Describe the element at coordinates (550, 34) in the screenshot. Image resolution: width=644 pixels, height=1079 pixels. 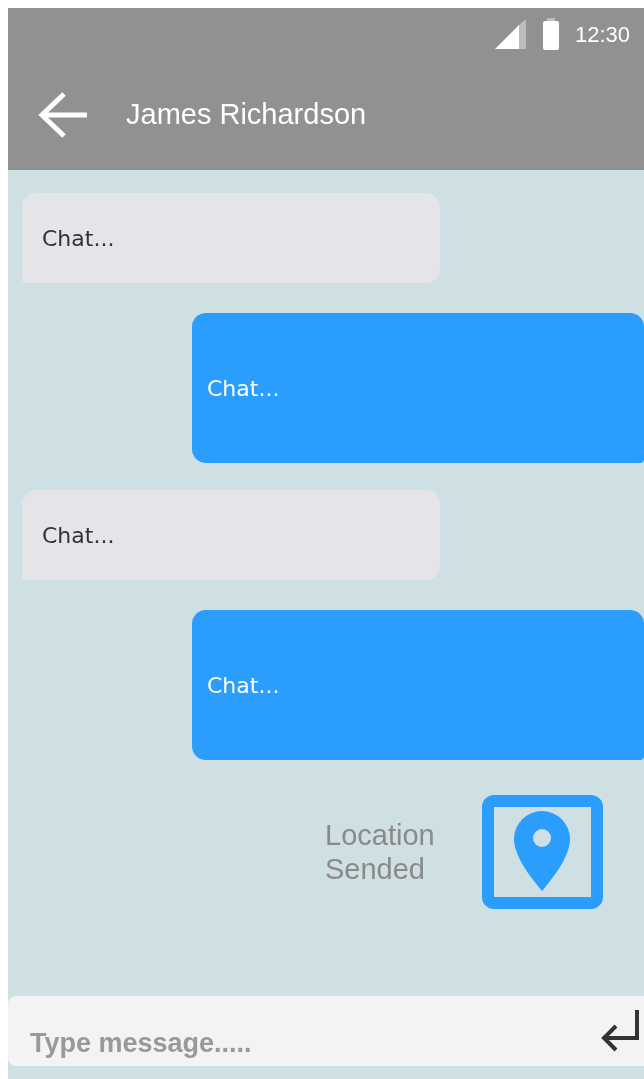
I see `battery-icon` at that location.